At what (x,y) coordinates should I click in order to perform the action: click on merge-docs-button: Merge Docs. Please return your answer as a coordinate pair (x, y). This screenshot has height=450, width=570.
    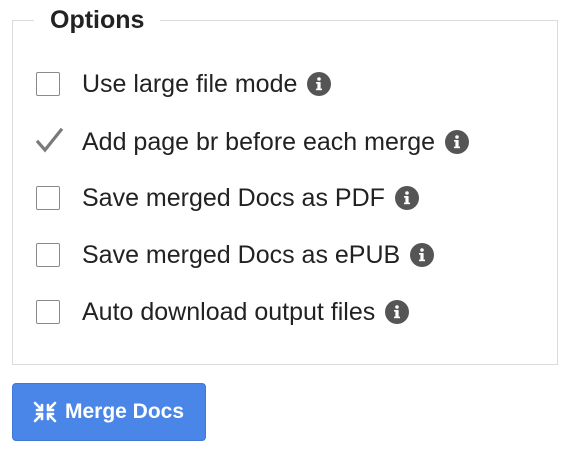
    Looking at the image, I should click on (109, 412).